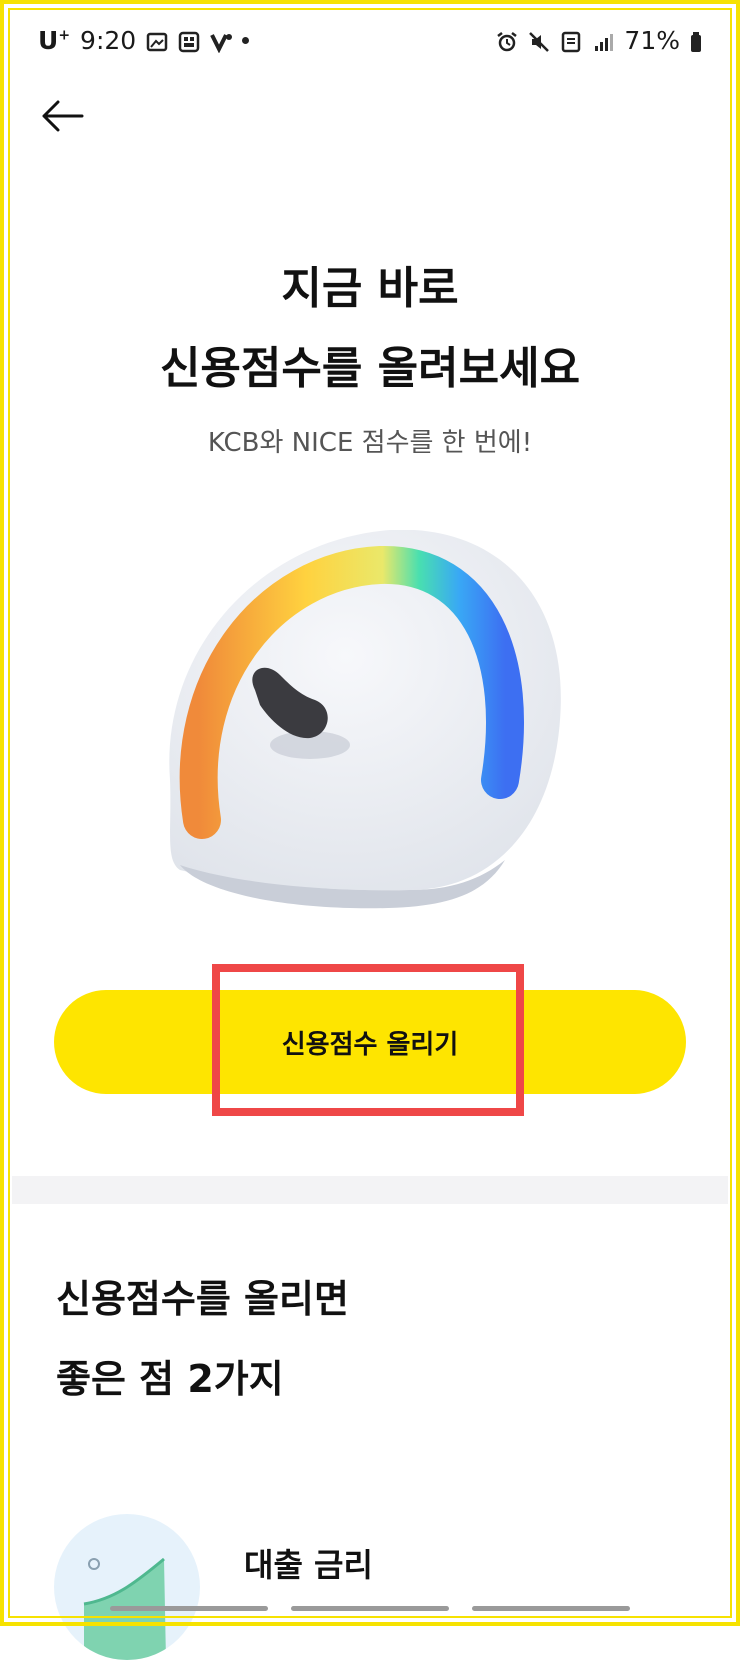  Describe the element at coordinates (507, 41) in the screenshot. I see `alarm-icon` at that location.